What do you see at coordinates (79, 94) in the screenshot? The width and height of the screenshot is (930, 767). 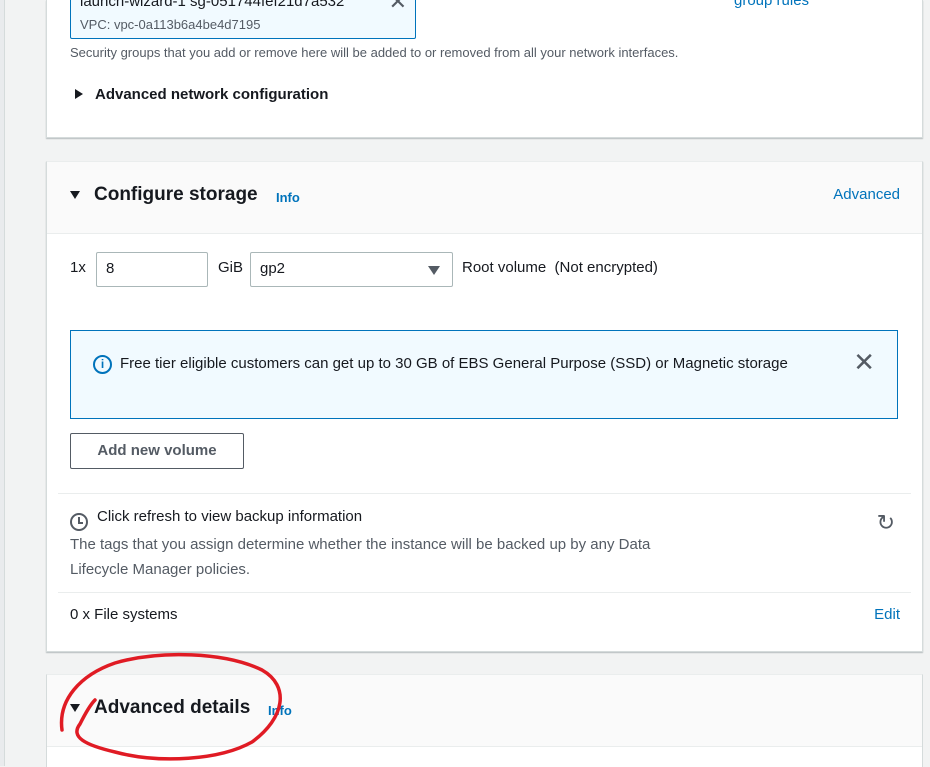 I see `caret-right-icon` at bounding box center [79, 94].